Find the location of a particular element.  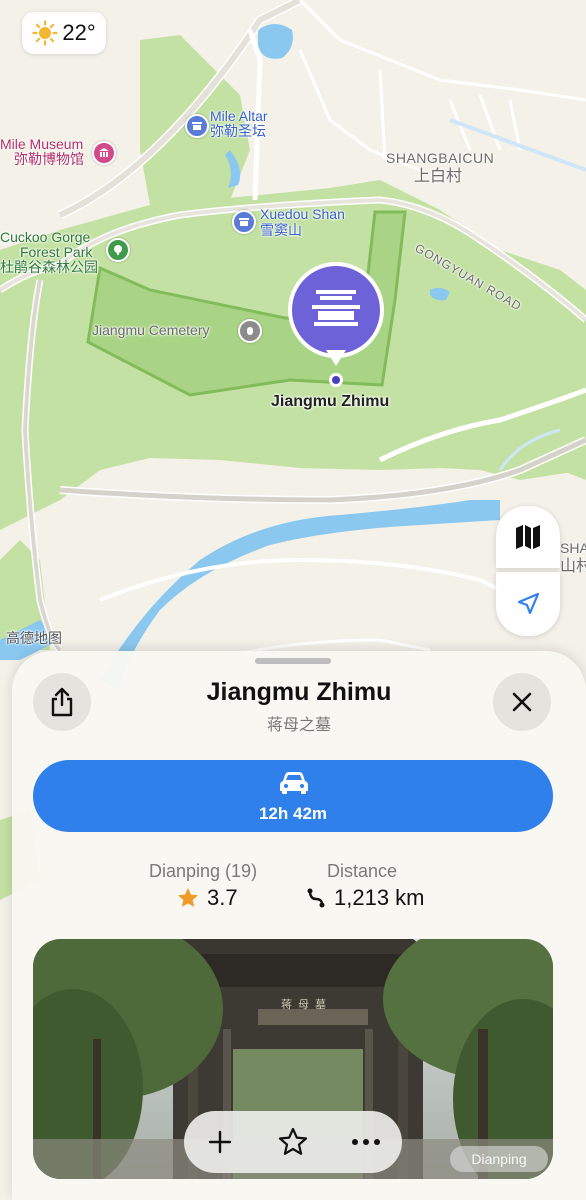

weather-widget: 22° is located at coordinates (64, 33).